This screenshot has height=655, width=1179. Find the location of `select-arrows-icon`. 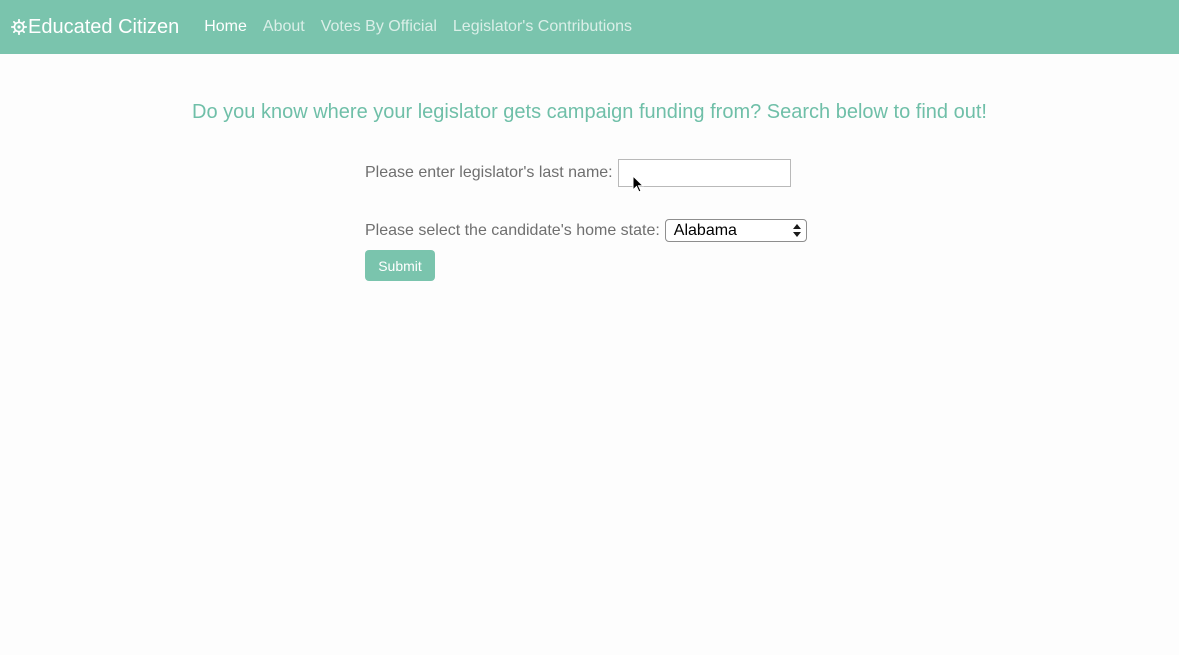

select-arrows-icon is located at coordinates (796, 230).